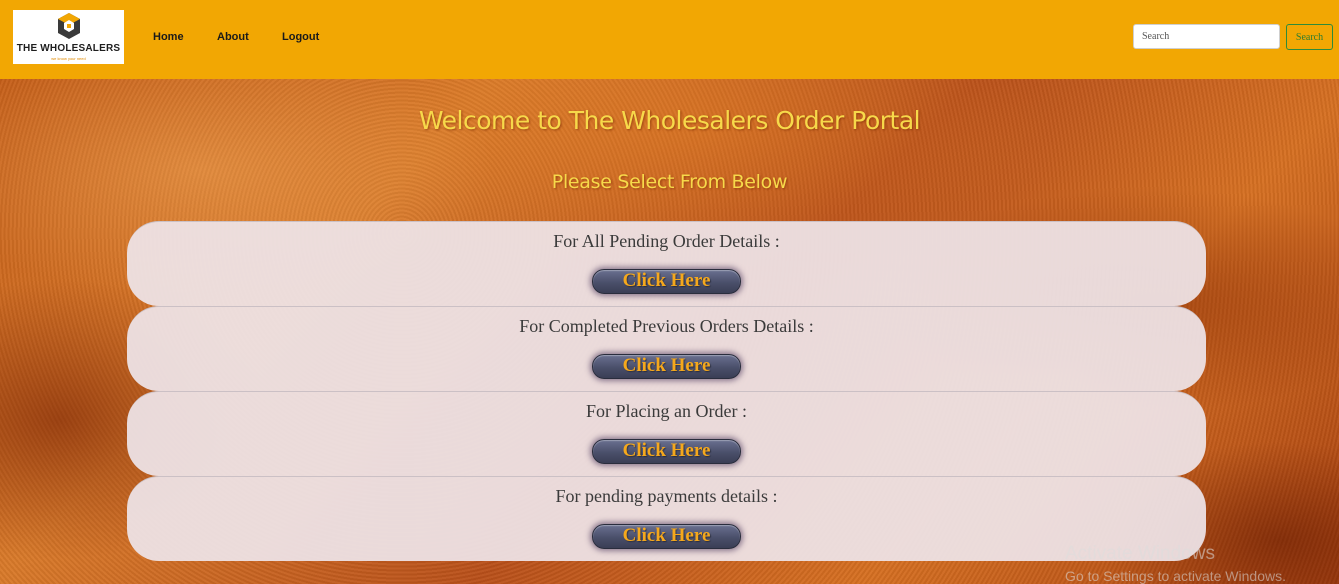  Describe the element at coordinates (68, 48) in the screenshot. I see `brand-name: THE WHOLESALERS` at that location.